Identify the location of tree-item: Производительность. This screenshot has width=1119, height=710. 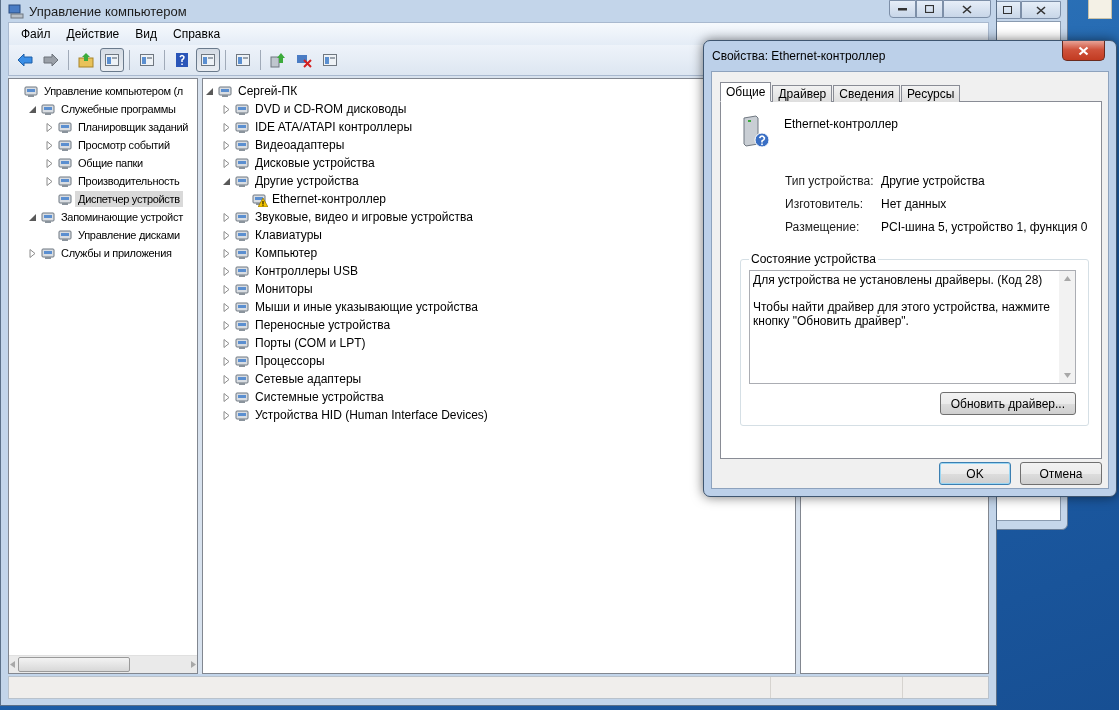
(129, 181).